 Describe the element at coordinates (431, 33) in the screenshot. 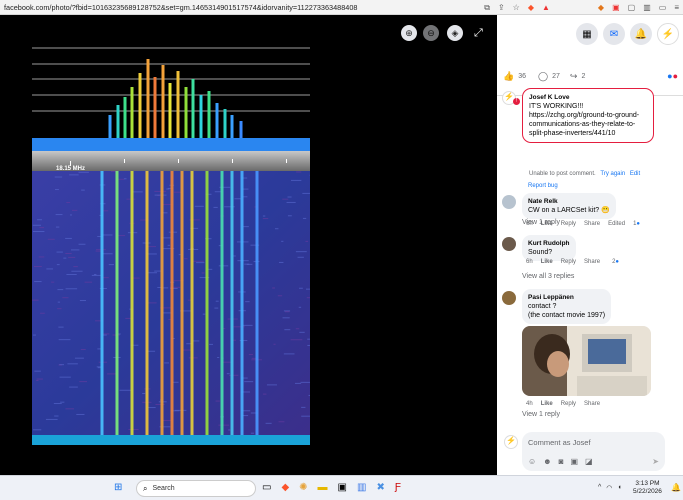

I see `zoom-out-icon: ⊖` at that location.